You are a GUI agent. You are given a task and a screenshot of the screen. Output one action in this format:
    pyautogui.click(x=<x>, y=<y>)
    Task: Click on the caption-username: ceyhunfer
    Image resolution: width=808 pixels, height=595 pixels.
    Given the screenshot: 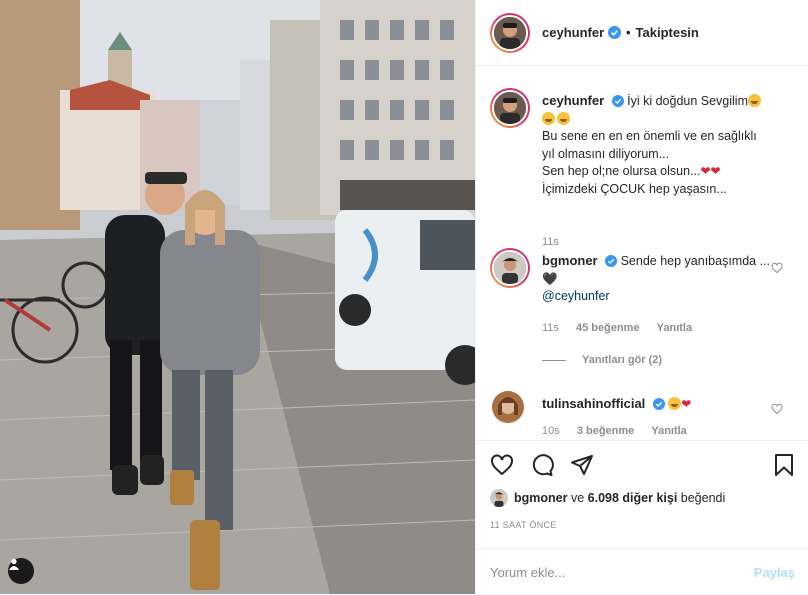 What is the action you would take?
    pyautogui.click(x=573, y=100)
    